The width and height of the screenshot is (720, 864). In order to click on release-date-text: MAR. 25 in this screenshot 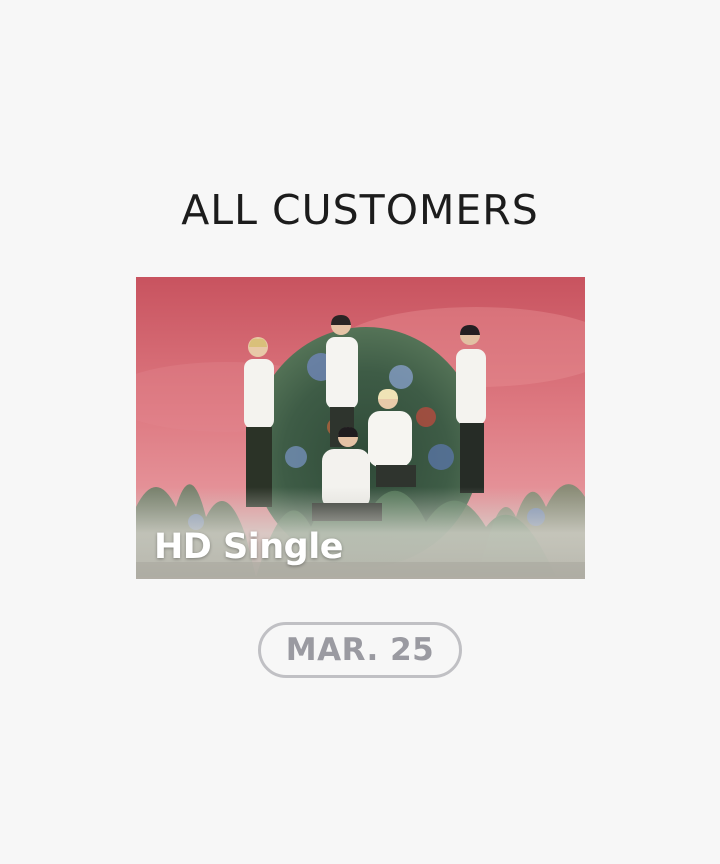, I will do `click(360, 650)`.